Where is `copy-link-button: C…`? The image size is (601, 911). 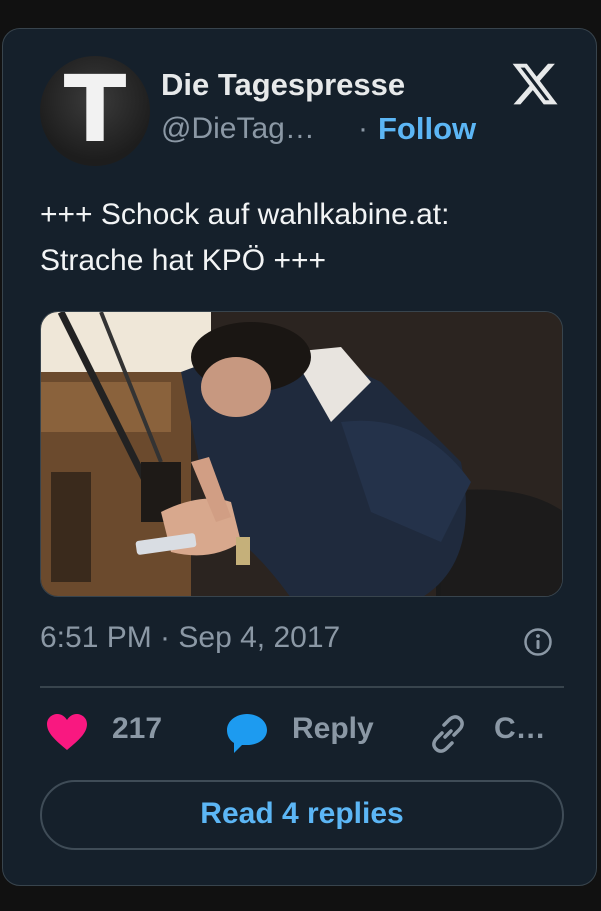 copy-link-button: C… is located at coordinates (520, 729).